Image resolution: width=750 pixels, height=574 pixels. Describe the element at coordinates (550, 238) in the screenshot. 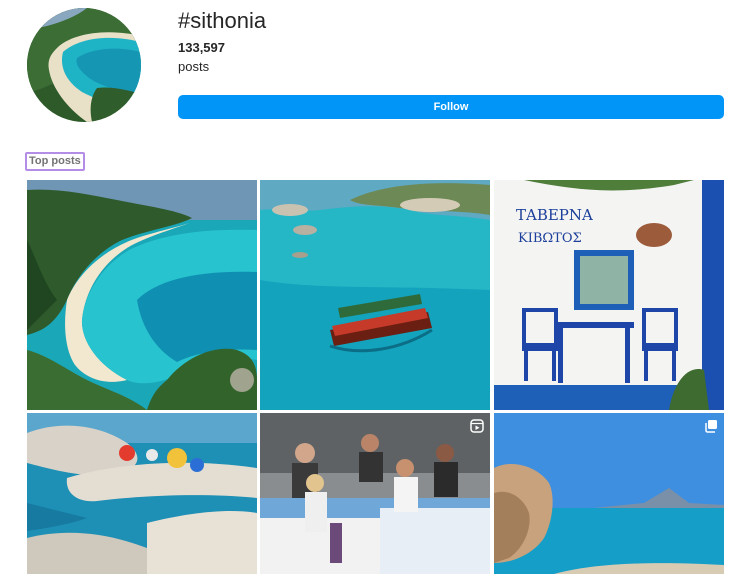

I see `taverna-sign-line2: ΚΙΒΩΤΟΣ` at that location.